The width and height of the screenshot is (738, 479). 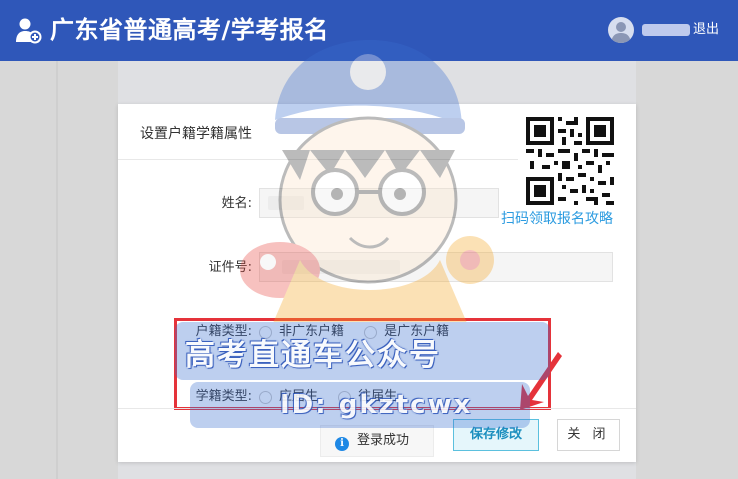 What do you see at coordinates (379, 203) in the screenshot?
I see `name-field` at bounding box center [379, 203].